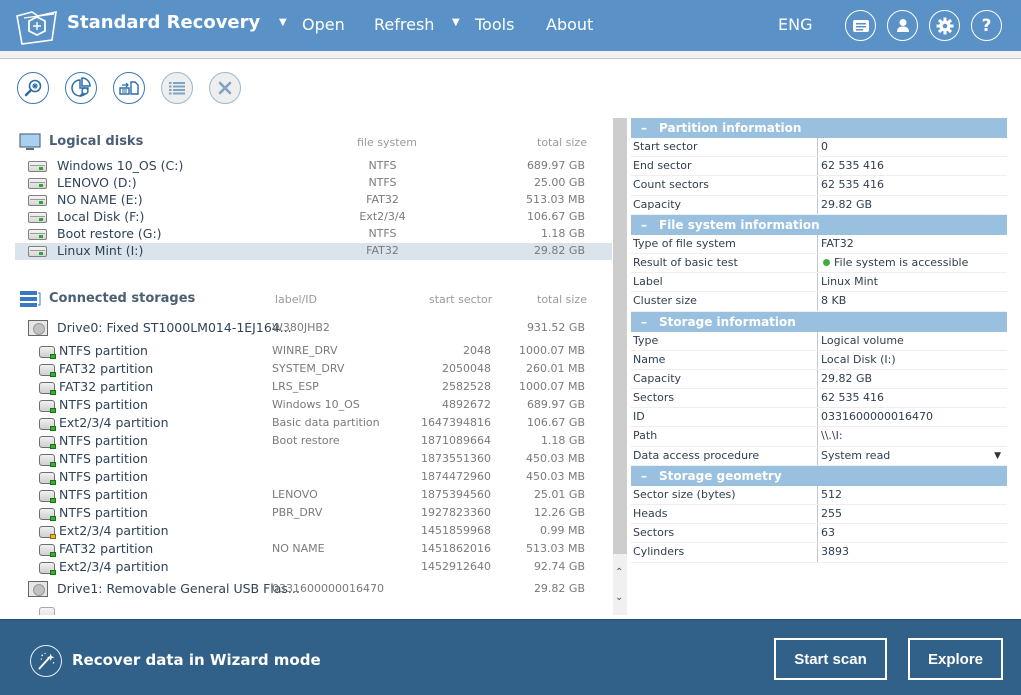  Describe the element at coordinates (559, 566) in the screenshot. I see `partition-size: 92.74 GB` at that location.